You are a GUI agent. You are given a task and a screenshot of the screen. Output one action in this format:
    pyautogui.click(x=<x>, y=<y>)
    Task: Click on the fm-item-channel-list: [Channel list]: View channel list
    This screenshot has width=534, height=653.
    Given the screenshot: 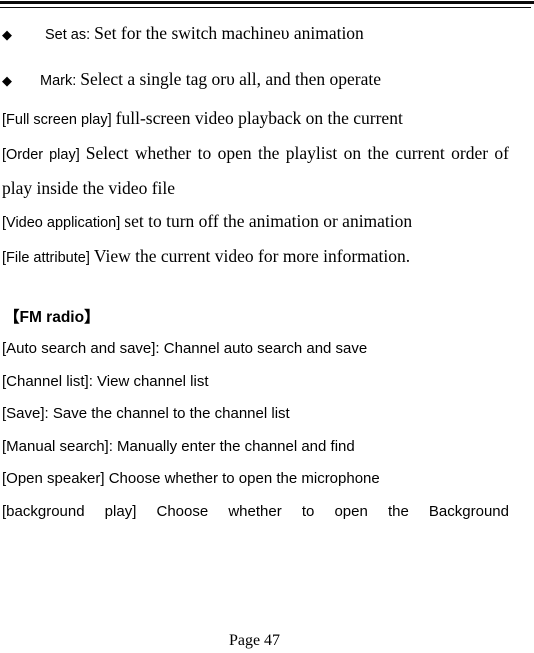 What is the action you would take?
    pyautogui.click(x=105, y=381)
    